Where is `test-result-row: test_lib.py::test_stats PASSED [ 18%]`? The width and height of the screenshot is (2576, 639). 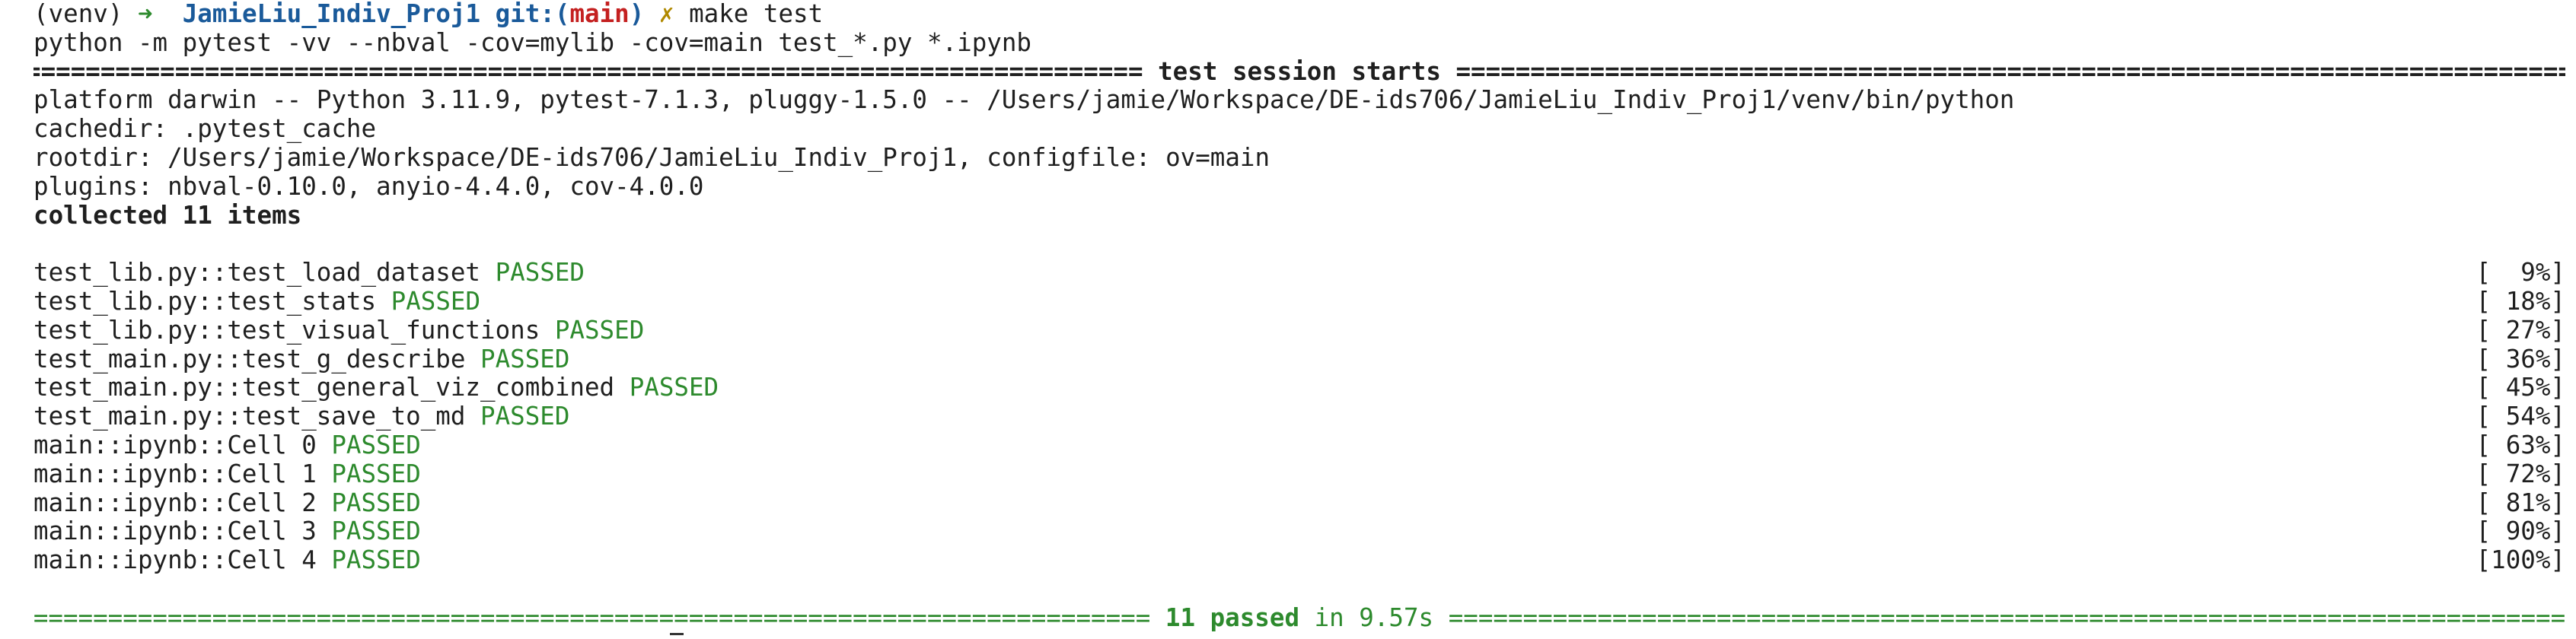
test-result-row: test_lib.py::test_stats PASSED [ 18%] is located at coordinates (1299, 302).